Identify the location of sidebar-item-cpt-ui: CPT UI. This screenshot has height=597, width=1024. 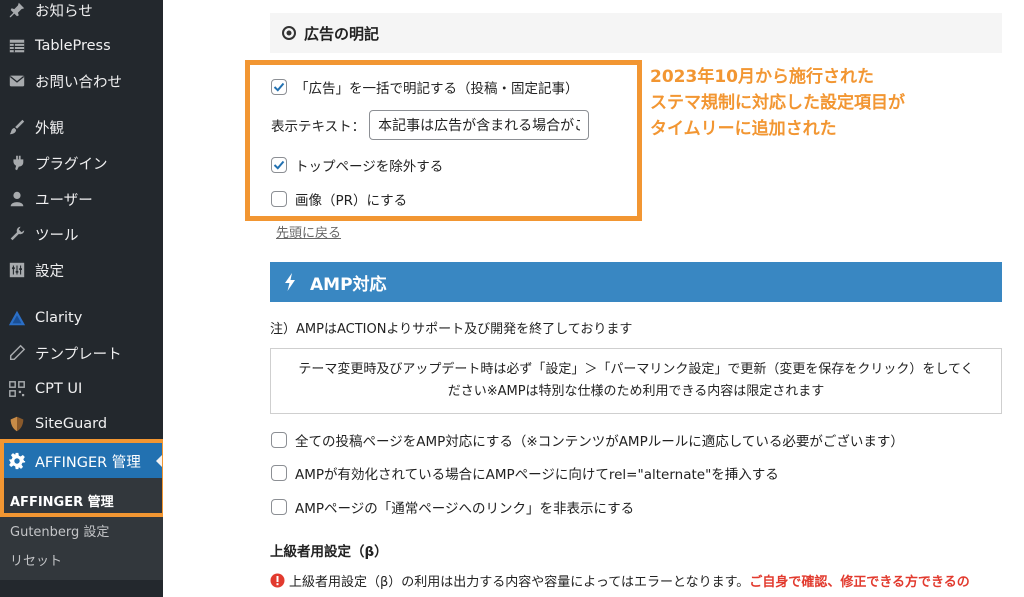
(81, 389).